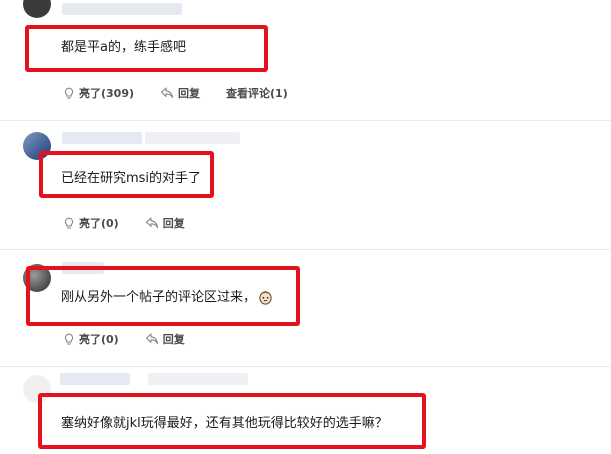 The height and width of the screenshot is (454, 611). I want to click on like-button: 亮了(309), so click(98, 93).